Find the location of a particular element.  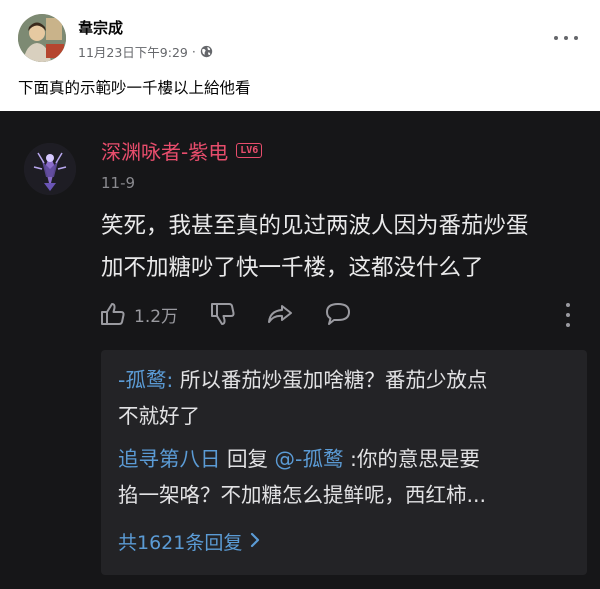

more-vertical-icon is located at coordinates (569, 315).